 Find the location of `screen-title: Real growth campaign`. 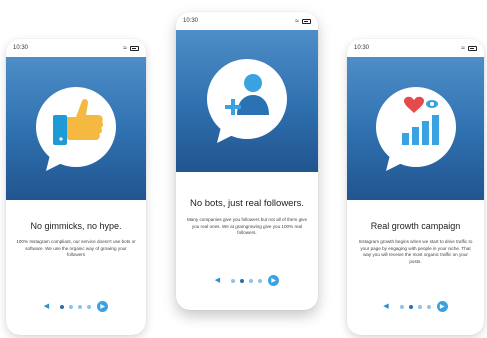

screen-title: Real growth campaign is located at coordinates (415, 226).